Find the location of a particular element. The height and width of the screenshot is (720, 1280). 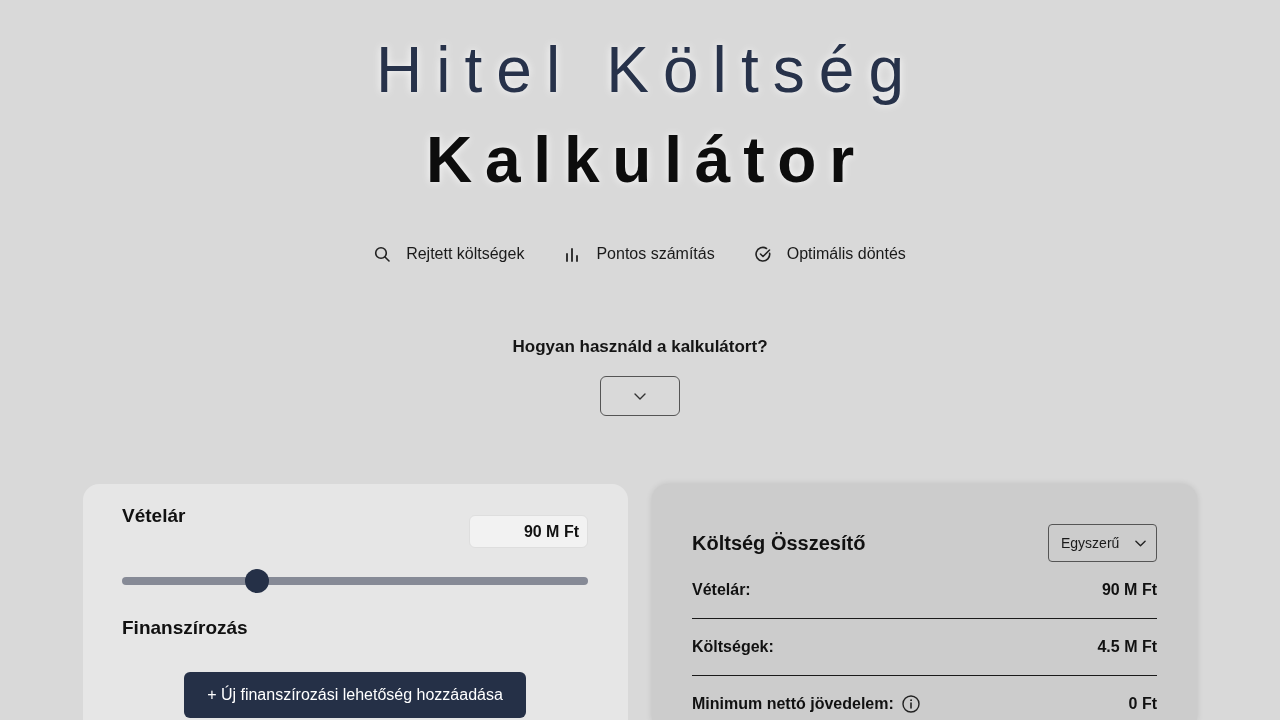

financing-label: Finanszírozás is located at coordinates (185, 628).